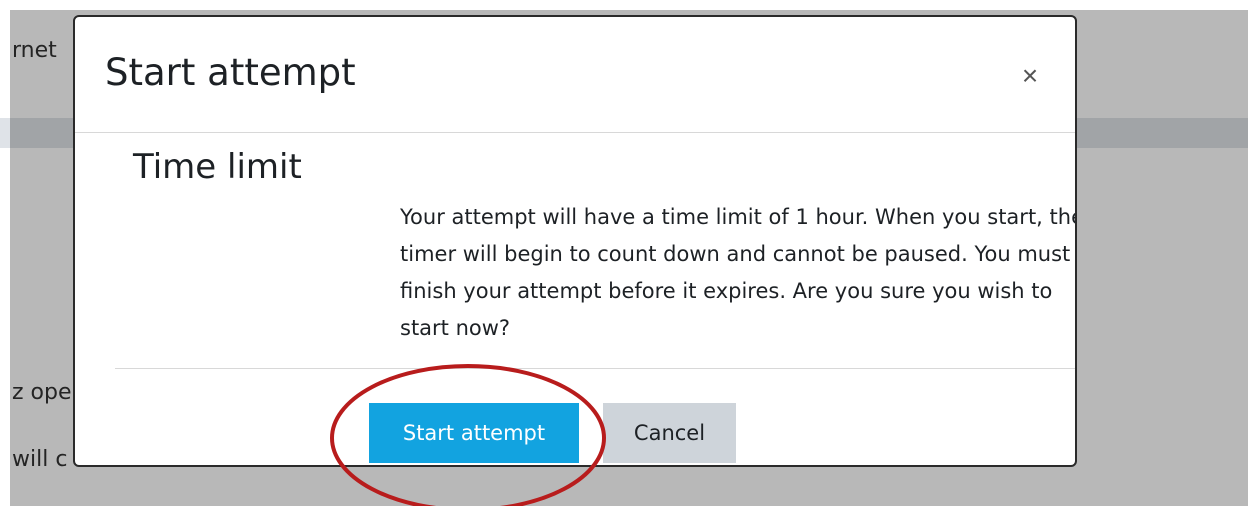 The width and height of the screenshot is (1248, 506). I want to click on close-icon: ×, so click(1030, 76).